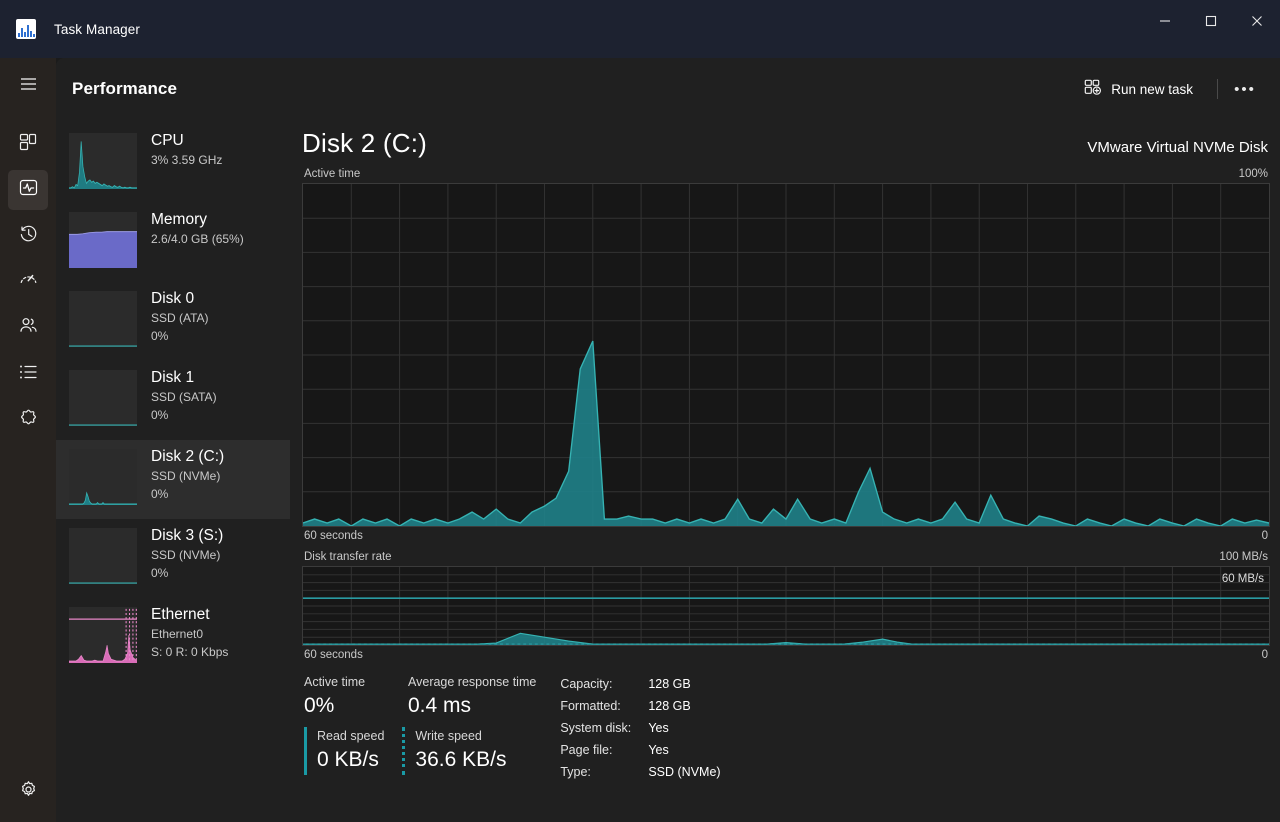 The width and height of the screenshot is (1280, 822). Describe the element at coordinates (1165, 21) in the screenshot. I see `minimize-button` at that location.